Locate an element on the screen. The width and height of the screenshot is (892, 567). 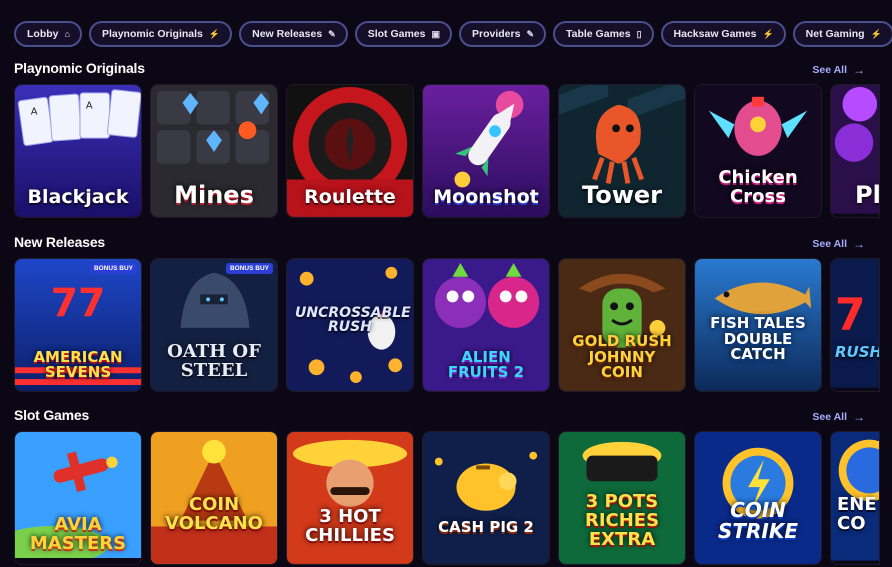
game-title: AMERICAN SEVENS is located at coordinates (78, 364).